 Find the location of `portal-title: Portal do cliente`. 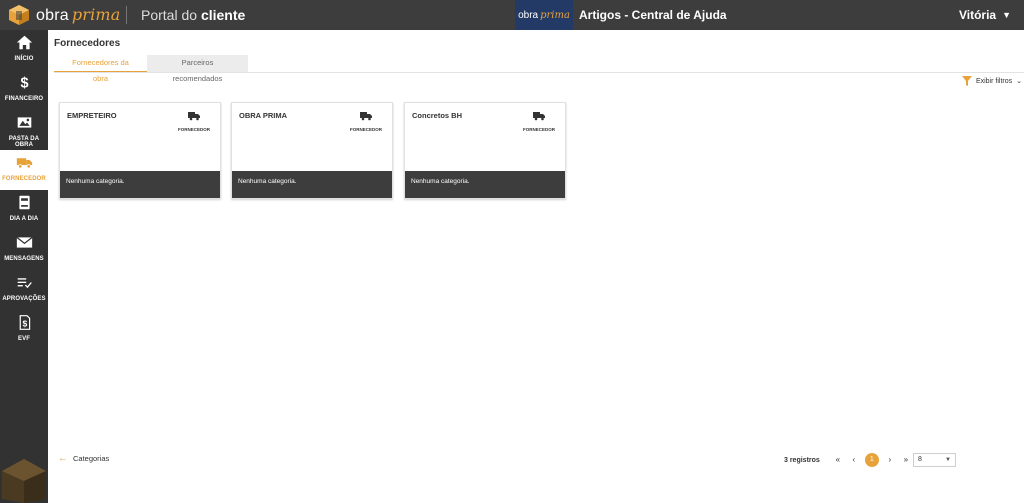

portal-title: Portal do cliente is located at coordinates (193, 15).